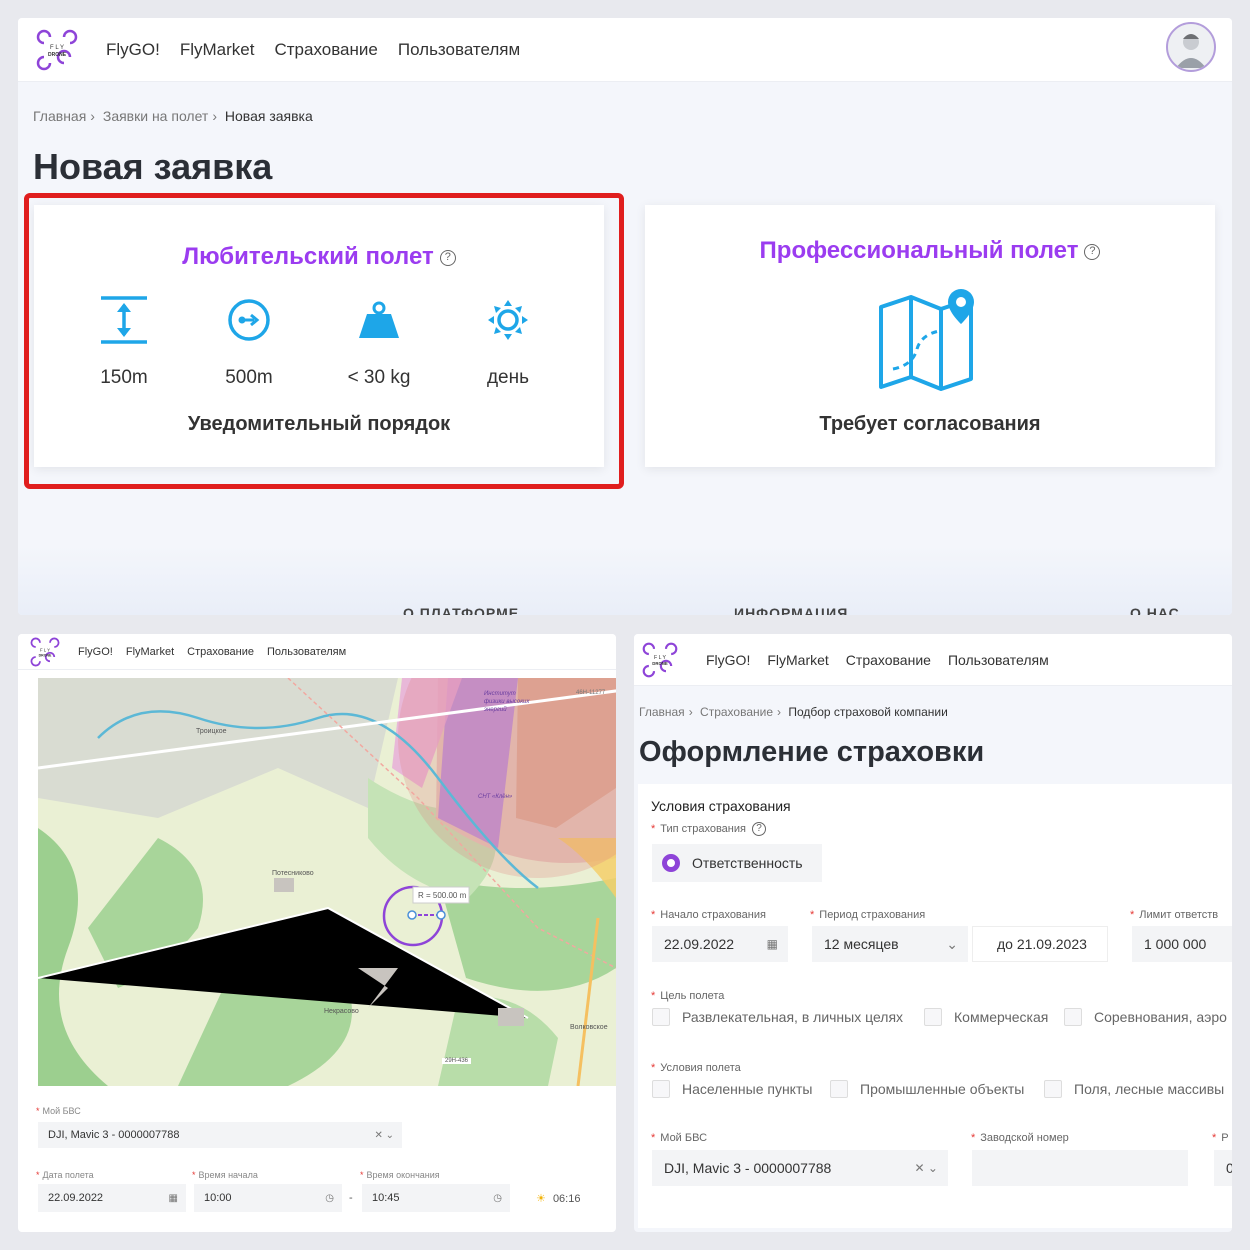  What do you see at coordinates (732, 1089) in the screenshot?
I see `conditions-settlements-checkbox: Населенные пункты` at bounding box center [732, 1089].